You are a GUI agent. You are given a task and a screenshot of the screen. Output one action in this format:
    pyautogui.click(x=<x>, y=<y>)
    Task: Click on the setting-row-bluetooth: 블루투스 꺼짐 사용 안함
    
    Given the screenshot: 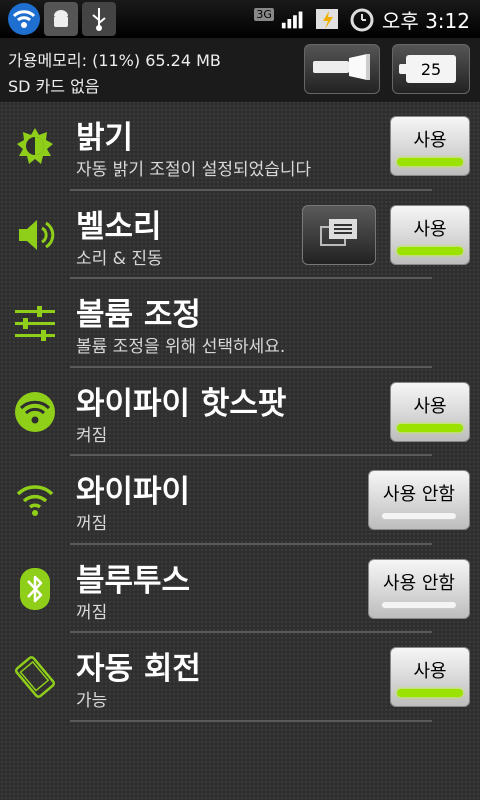 What is the action you would take?
    pyautogui.click(x=240, y=589)
    